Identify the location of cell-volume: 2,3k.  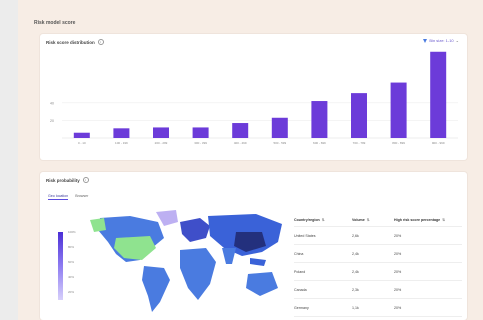
(355, 289).